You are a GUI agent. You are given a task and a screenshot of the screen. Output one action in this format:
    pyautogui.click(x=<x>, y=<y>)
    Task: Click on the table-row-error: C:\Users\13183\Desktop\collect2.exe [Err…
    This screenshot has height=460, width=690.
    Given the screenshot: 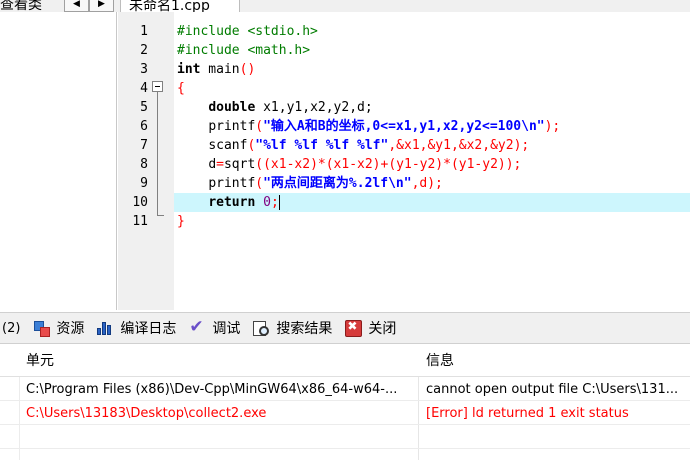 What is the action you would take?
    pyautogui.click(x=345, y=413)
    